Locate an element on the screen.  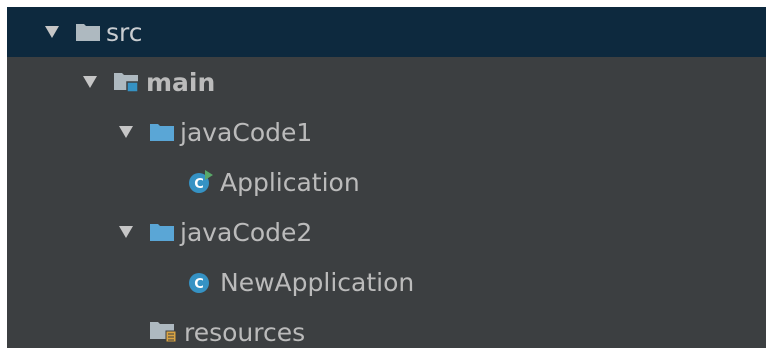
tree-node-javacode1: javaCode1 is located at coordinates (386, 132).